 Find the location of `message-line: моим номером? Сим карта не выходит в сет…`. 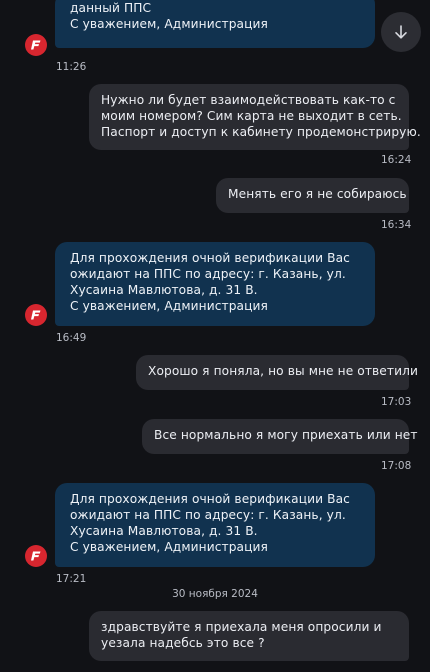

message-line: моим номером? Сим карта не выходит в сет… is located at coordinates (251, 116).